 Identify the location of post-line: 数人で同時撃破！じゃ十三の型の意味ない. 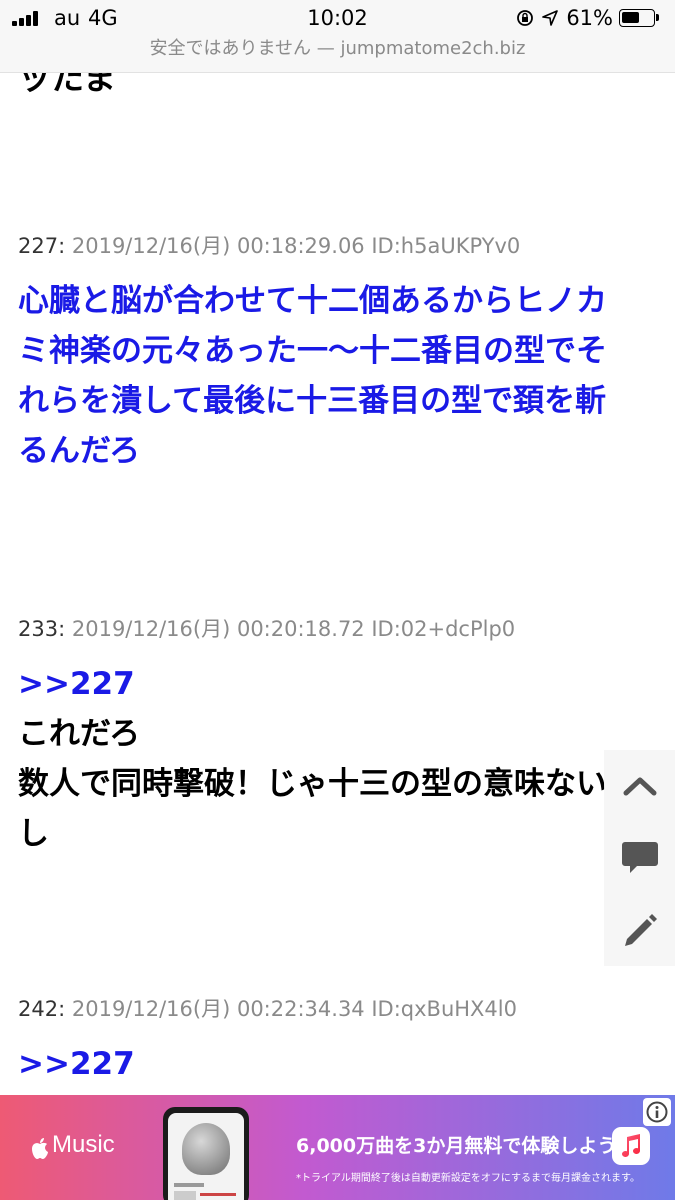
(312, 784).